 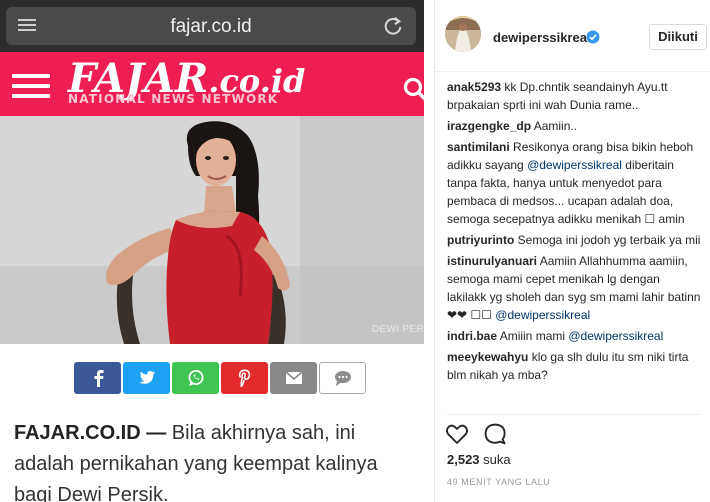 I want to click on url-text: fajar.co.id, so click(x=211, y=27).